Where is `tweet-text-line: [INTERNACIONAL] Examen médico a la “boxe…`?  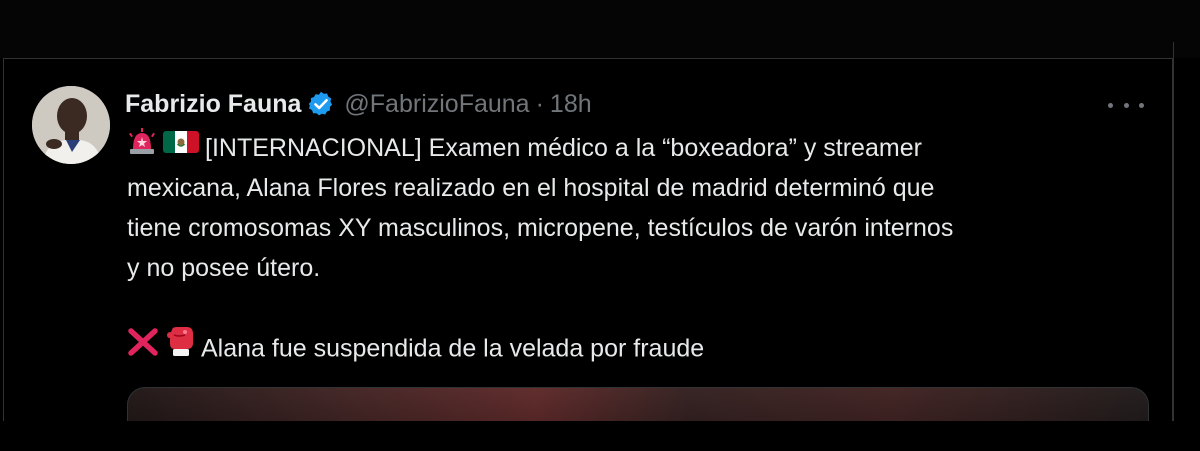 tweet-text-line: [INTERNACIONAL] Examen médico a la “boxe… is located at coordinates (637, 148).